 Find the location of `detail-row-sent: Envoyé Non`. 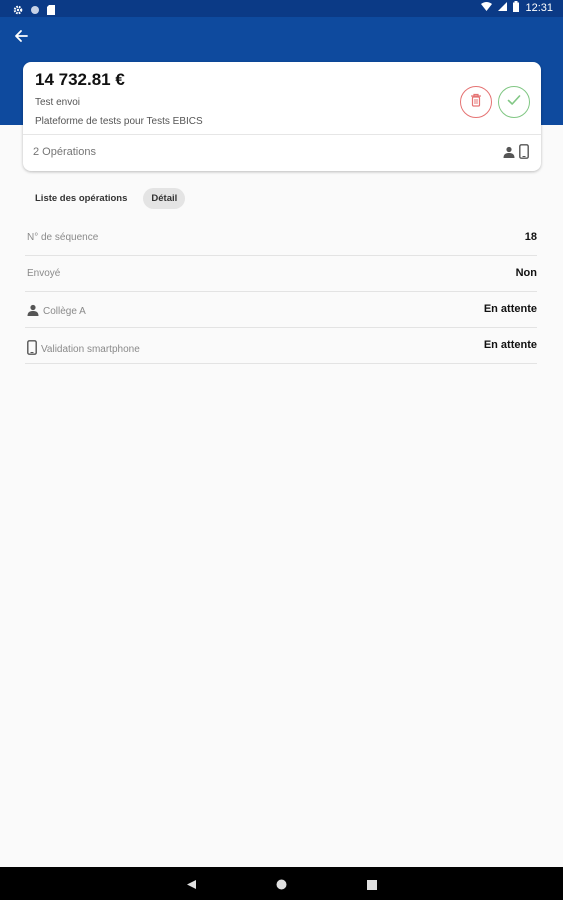

detail-row-sent: Envoyé Non is located at coordinates (281, 274).